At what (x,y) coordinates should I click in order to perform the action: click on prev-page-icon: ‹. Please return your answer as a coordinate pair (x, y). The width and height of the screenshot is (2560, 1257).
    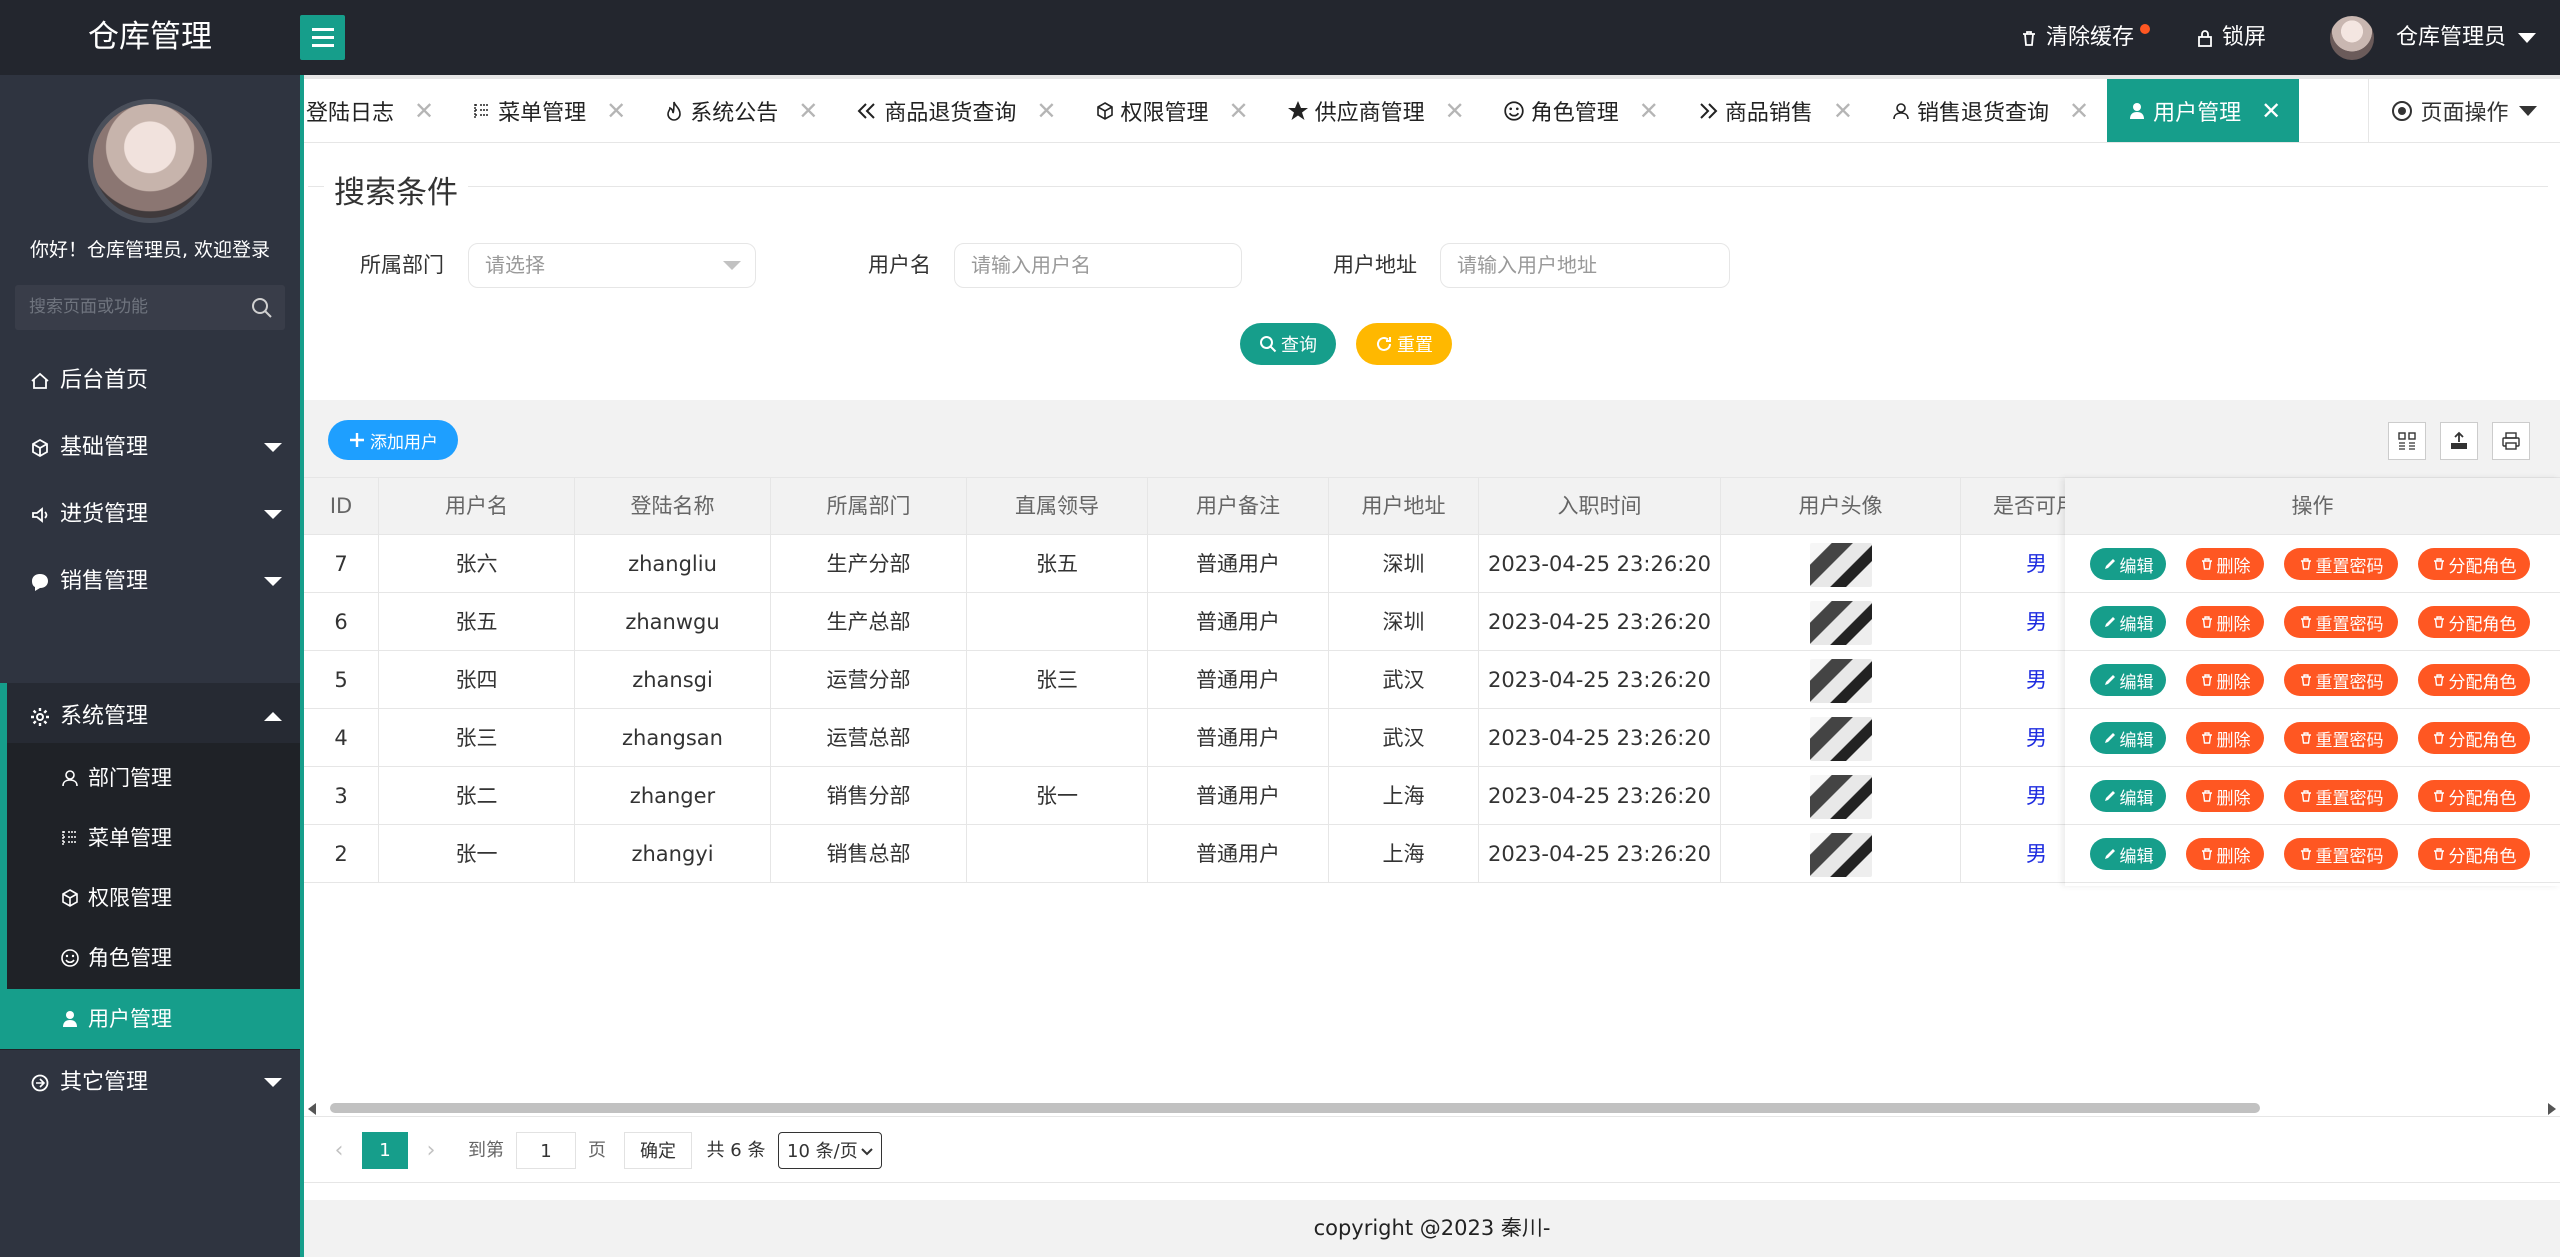
    Looking at the image, I should click on (339, 1150).